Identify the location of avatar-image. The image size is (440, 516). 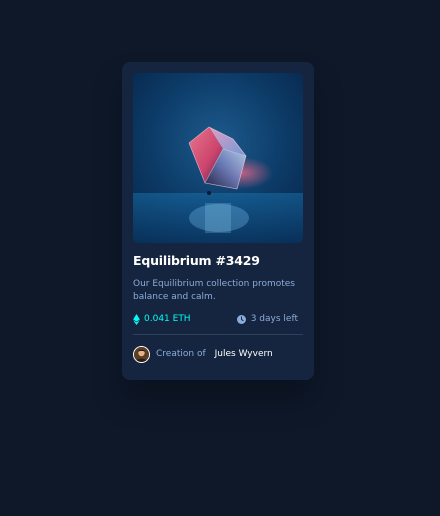
(141, 354).